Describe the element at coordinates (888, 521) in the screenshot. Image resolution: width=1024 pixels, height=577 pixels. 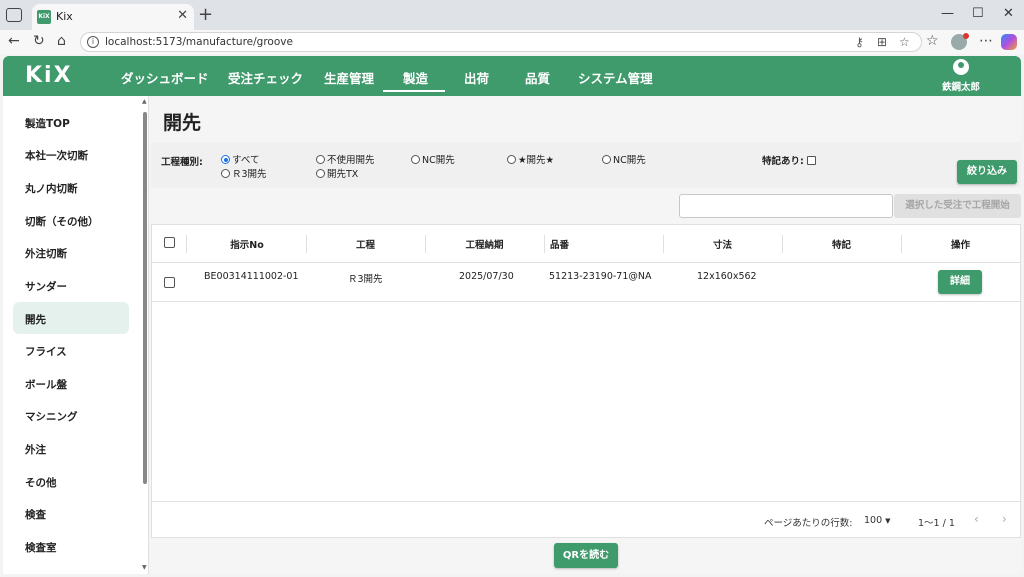
I see `chevron-down-icon: ▼` at that location.